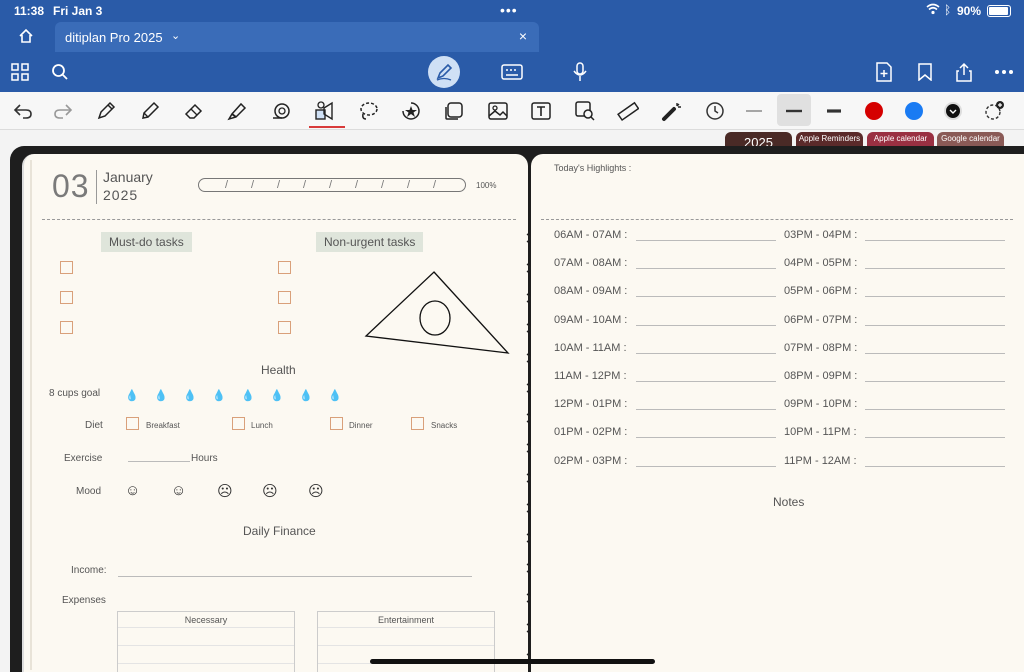 Image resolution: width=1024 pixels, height=672 pixels. I want to click on laser-pointer-icon, so click(672, 111).